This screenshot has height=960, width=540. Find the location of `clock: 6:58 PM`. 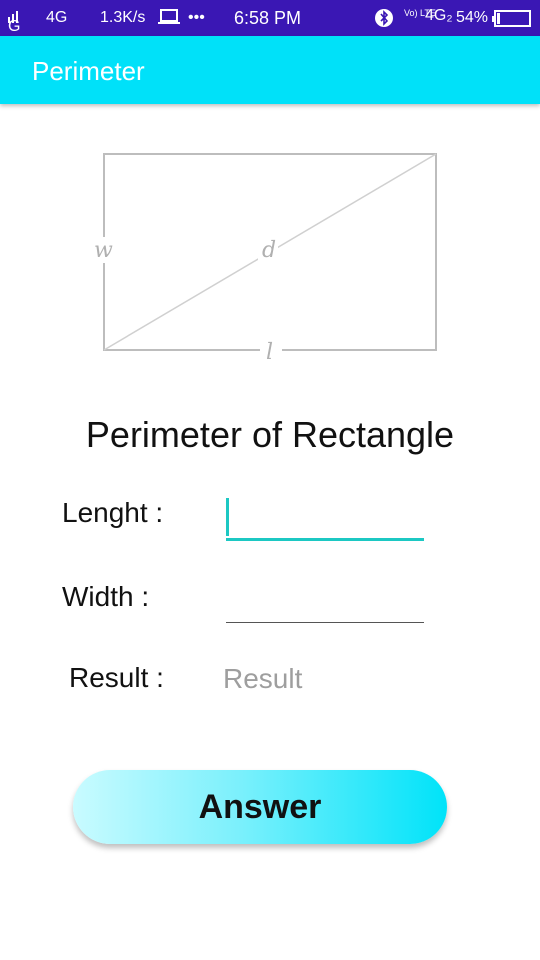

clock: 6:58 PM is located at coordinates (268, 18).